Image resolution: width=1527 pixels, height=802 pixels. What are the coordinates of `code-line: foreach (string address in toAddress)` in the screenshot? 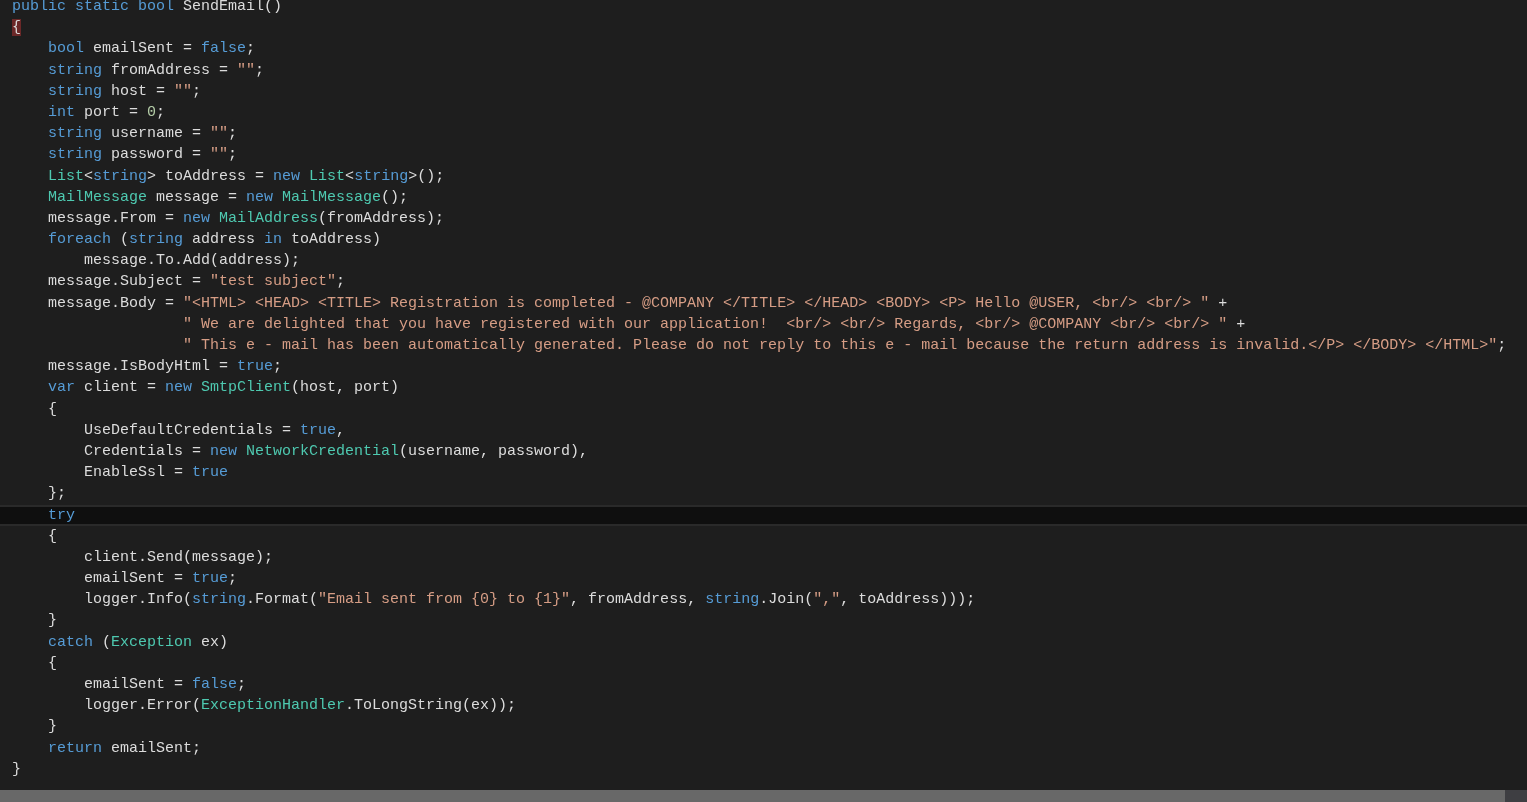 It's located at (215, 240).